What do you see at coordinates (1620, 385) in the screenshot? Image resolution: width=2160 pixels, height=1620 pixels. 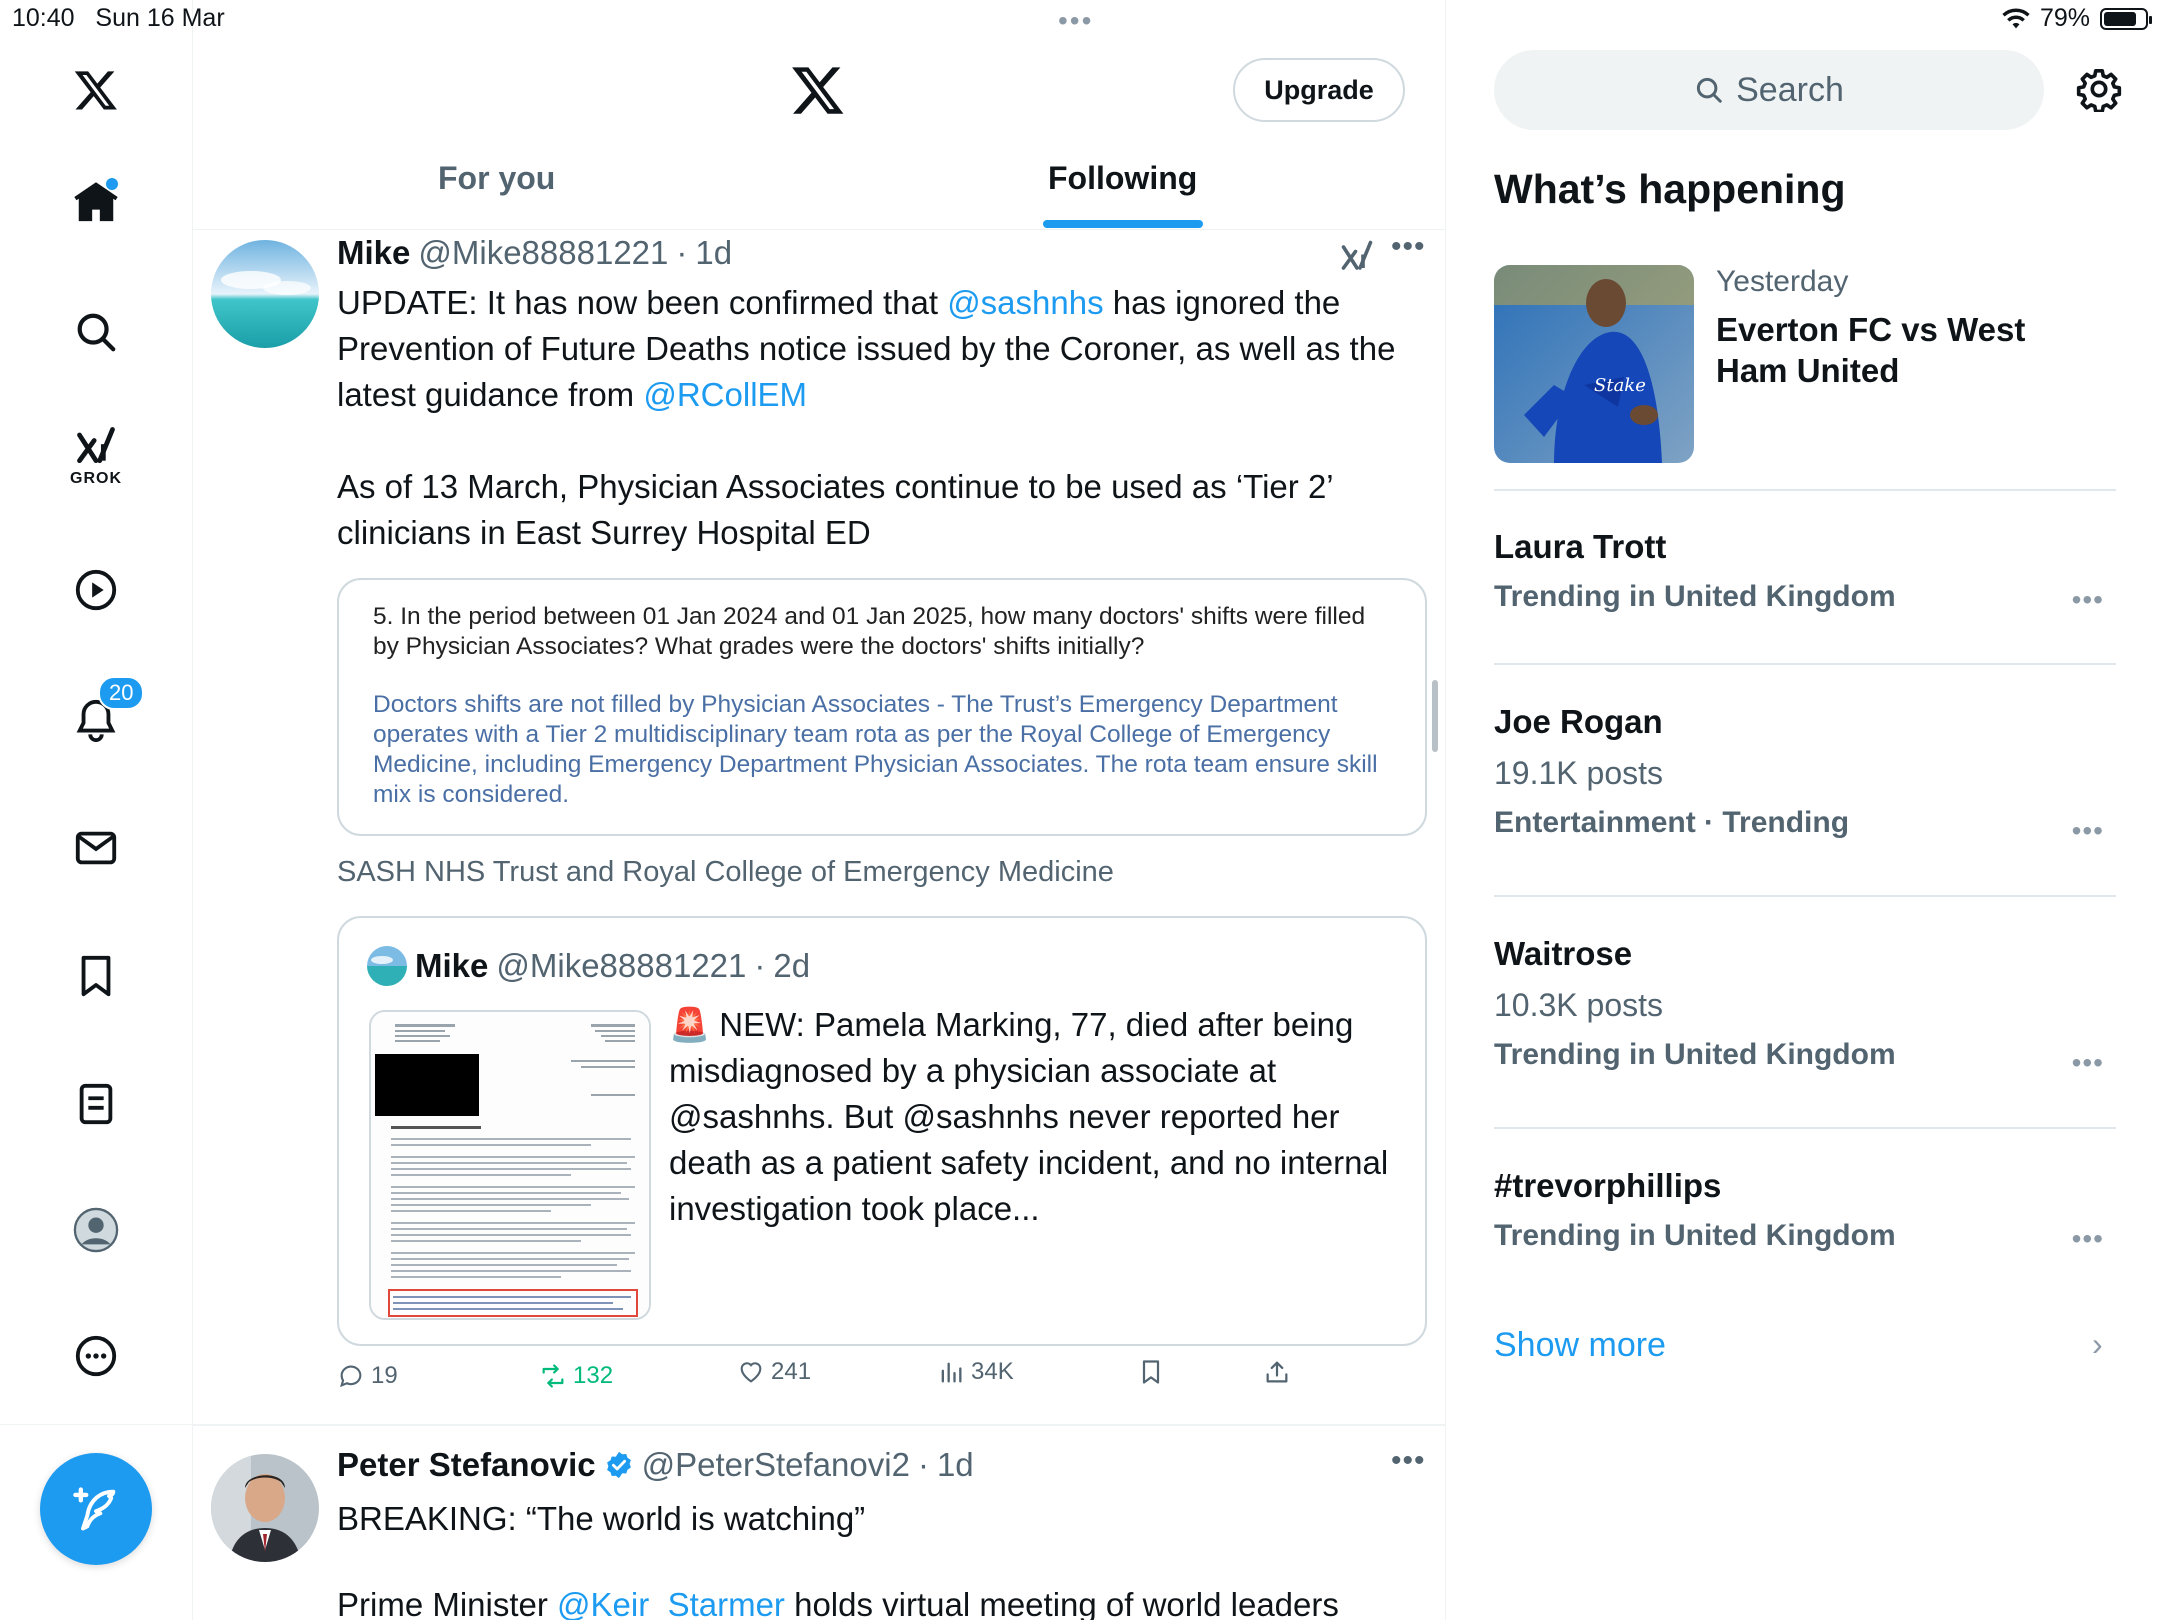 I see `svg-text: Stake` at bounding box center [1620, 385].